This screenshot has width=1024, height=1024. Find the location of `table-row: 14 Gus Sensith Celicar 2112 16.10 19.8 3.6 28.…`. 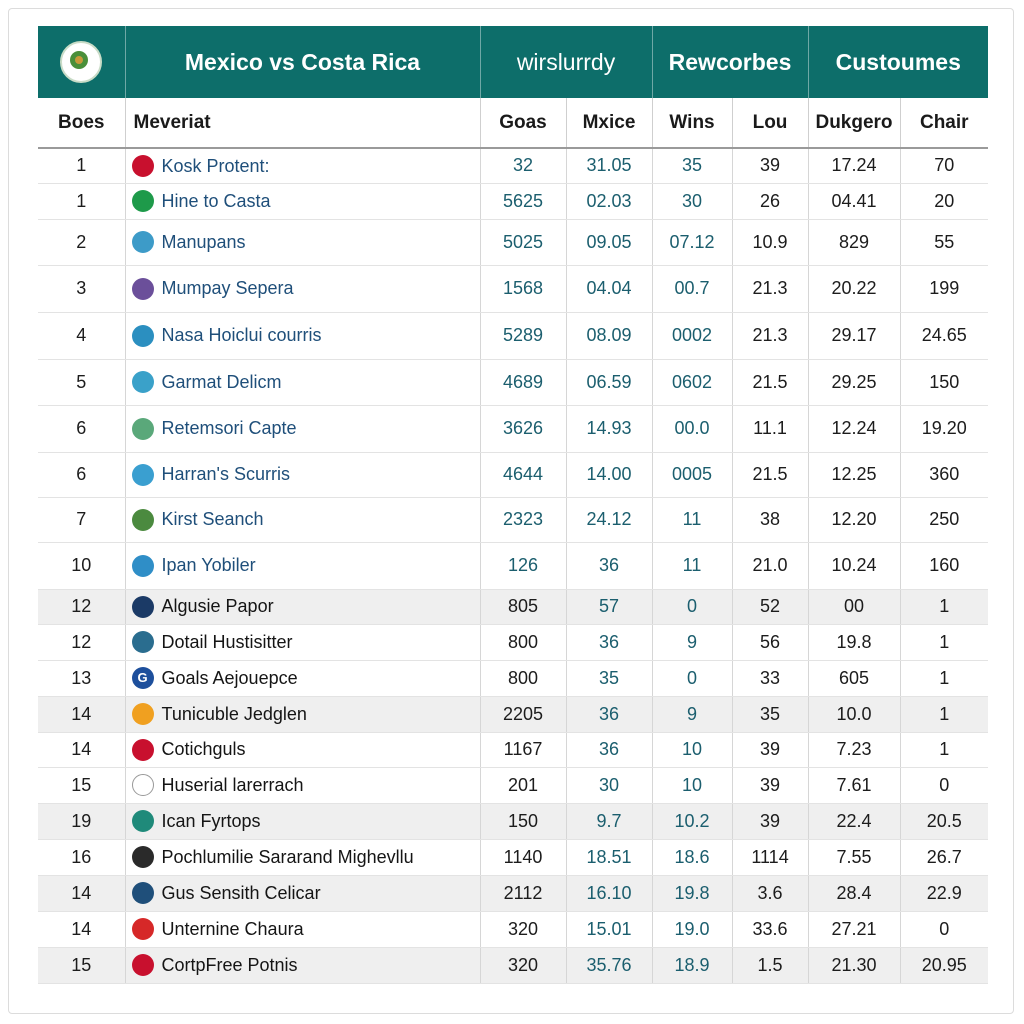

table-row: 14 Gus Sensith Celicar 2112 16.10 19.8 3.6 28.… is located at coordinates (513, 893).